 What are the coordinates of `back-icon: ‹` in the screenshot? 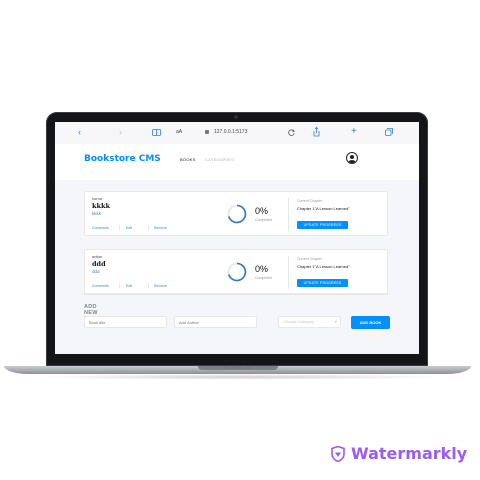 It's located at (79, 132).